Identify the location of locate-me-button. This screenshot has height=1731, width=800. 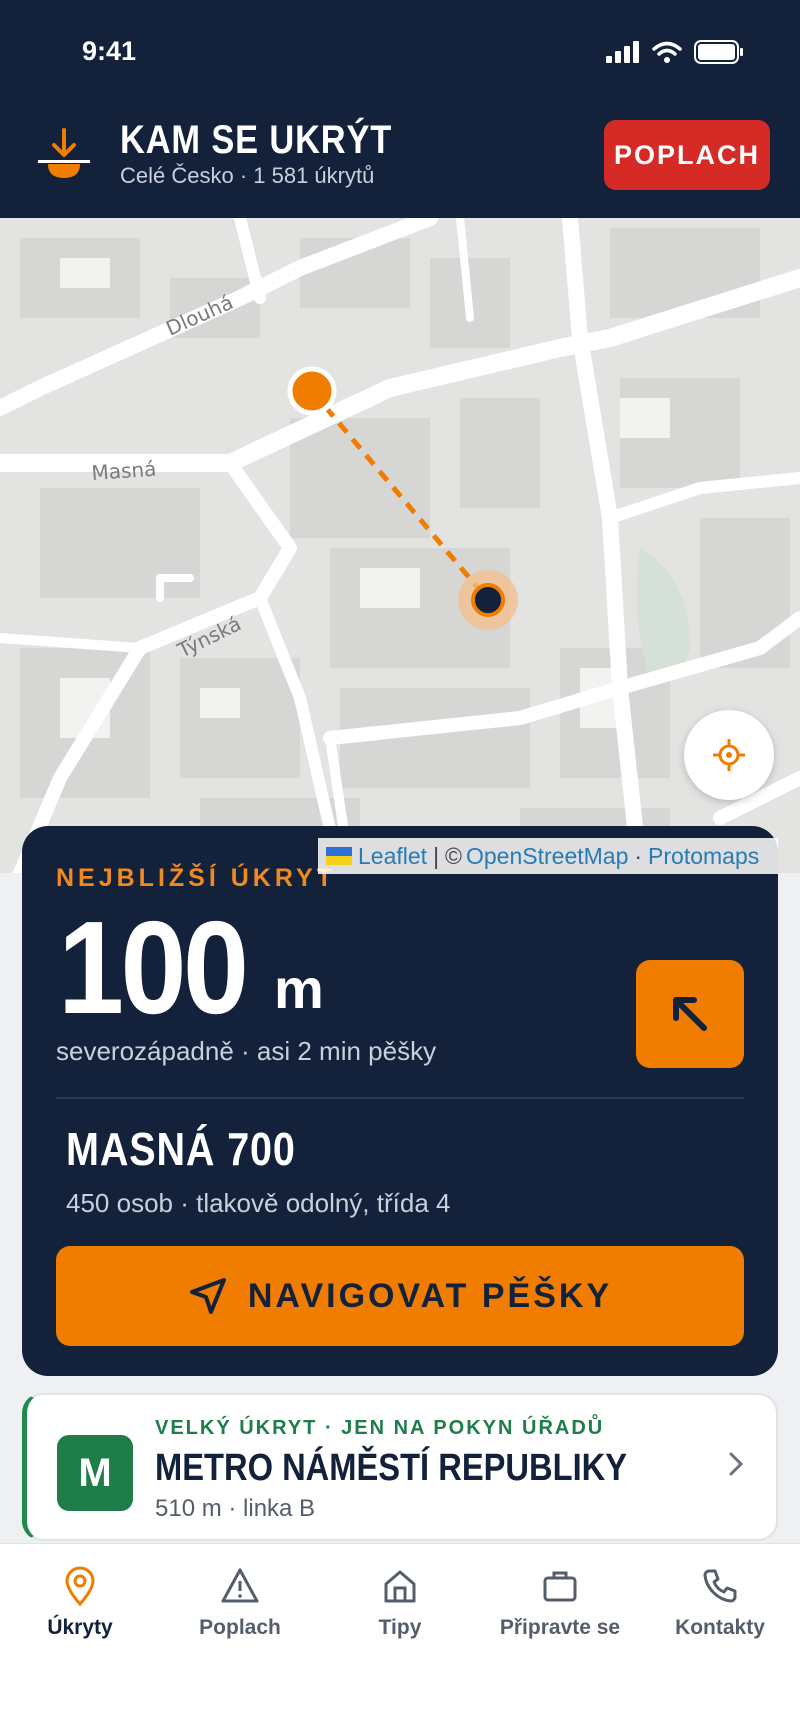
(729, 755).